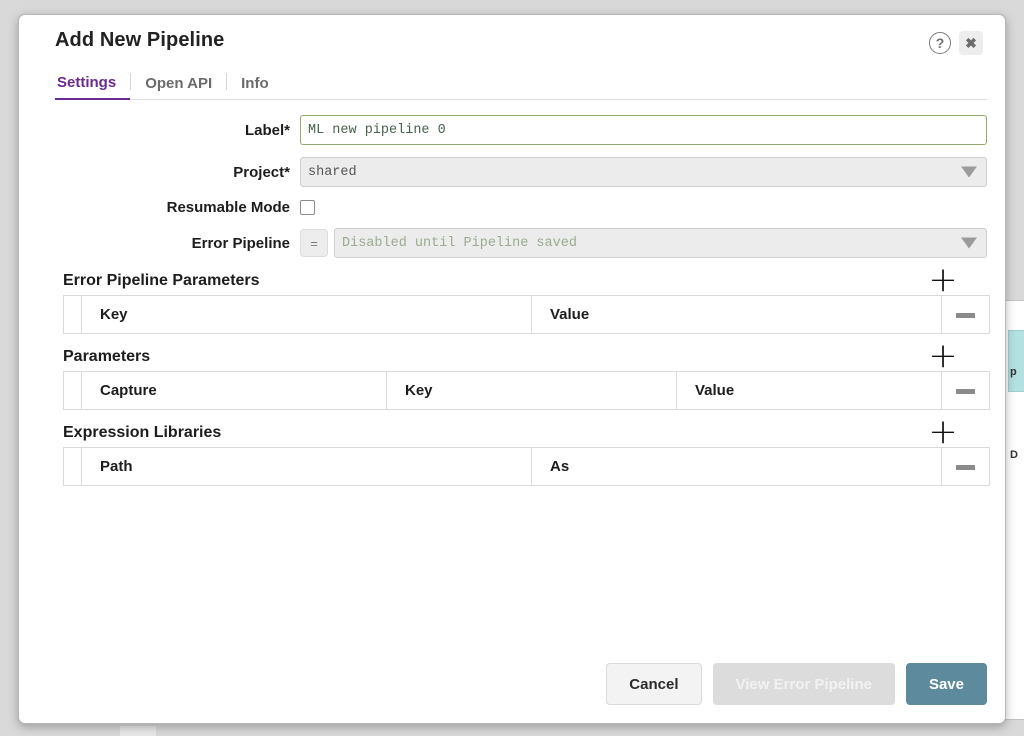 This screenshot has width=1024, height=736. What do you see at coordinates (234, 390) in the screenshot?
I see `column-header-capture: Capture` at bounding box center [234, 390].